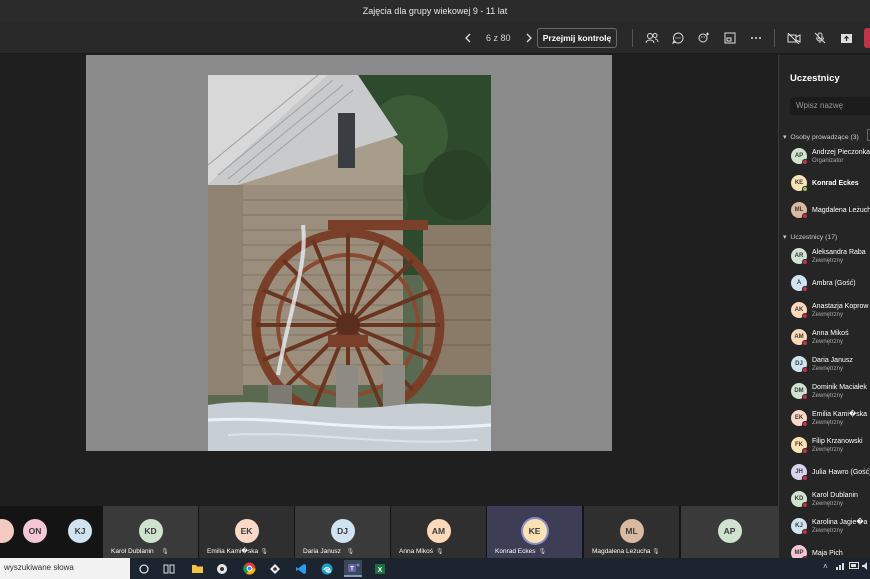  Describe the element at coordinates (815, 78) in the screenshot. I see `panel-title: Uczestnicy` at that location.